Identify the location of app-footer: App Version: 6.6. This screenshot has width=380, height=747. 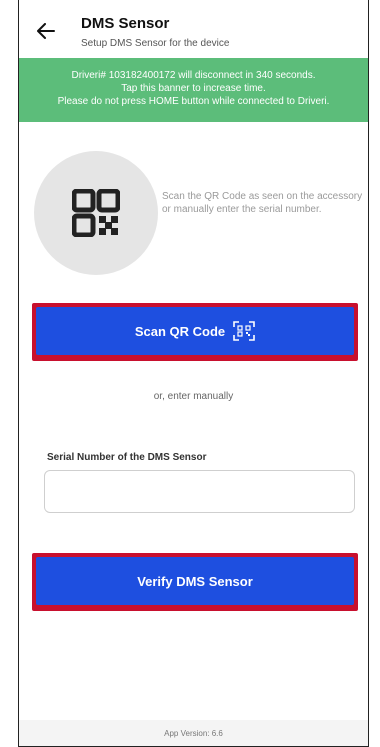
(193, 733).